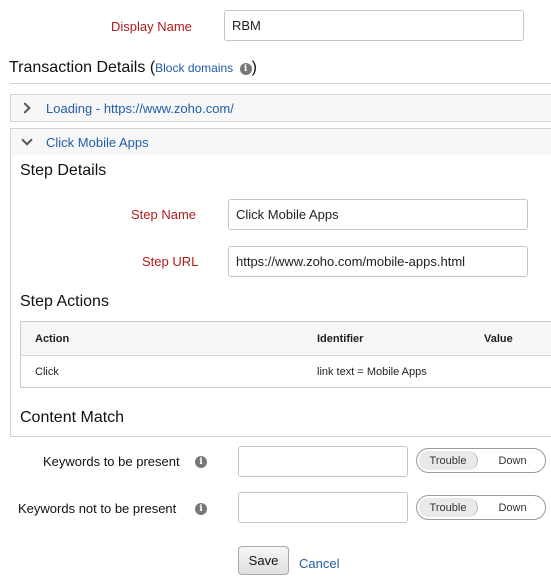 The height and width of the screenshot is (588, 551). Describe the element at coordinates (63, 170) in the screenshot. I see `step-details-title: Step Details` at that location.